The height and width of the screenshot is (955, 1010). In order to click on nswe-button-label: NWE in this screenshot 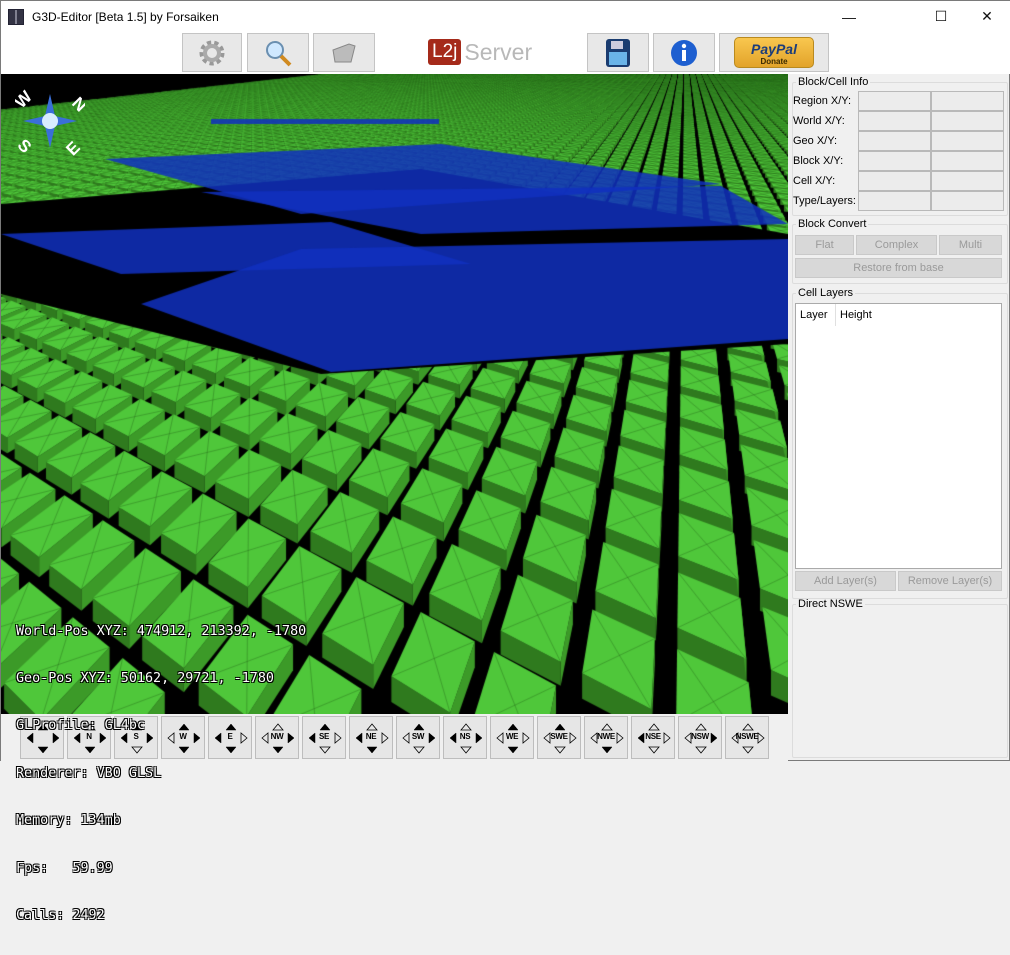, I will do `click(606, 736)`.